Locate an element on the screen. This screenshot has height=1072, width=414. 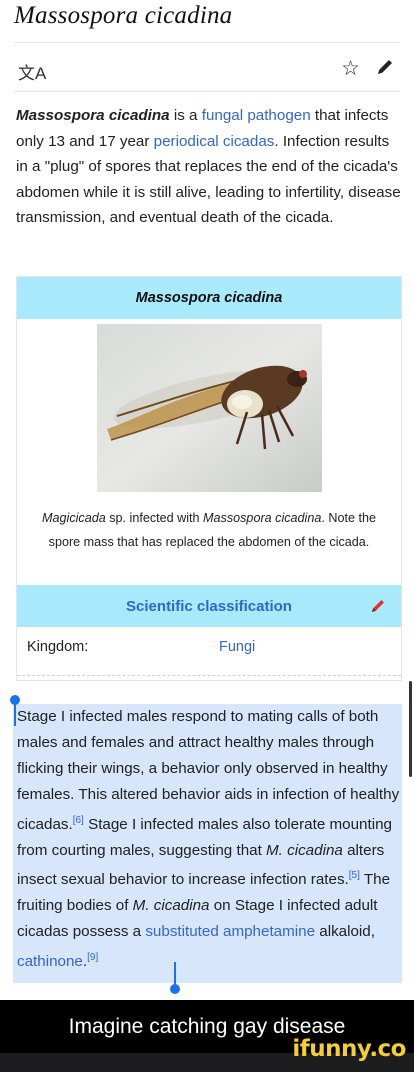
link-cathinone: cathinone is located at coordinates (50, 961).